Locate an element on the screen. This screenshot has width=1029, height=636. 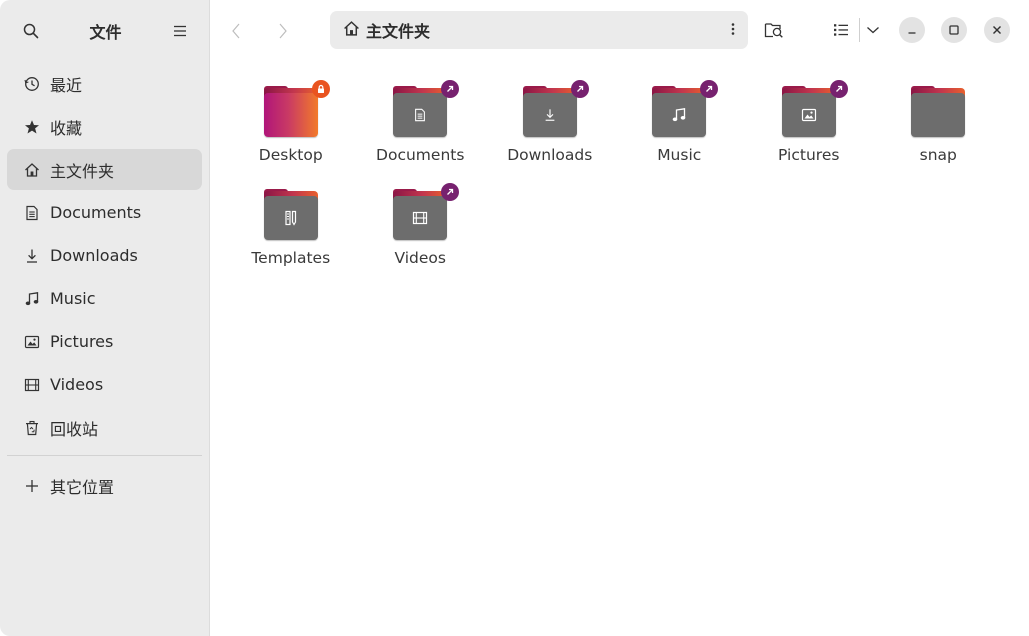
maximize-button is located at coordinates (954, 30).